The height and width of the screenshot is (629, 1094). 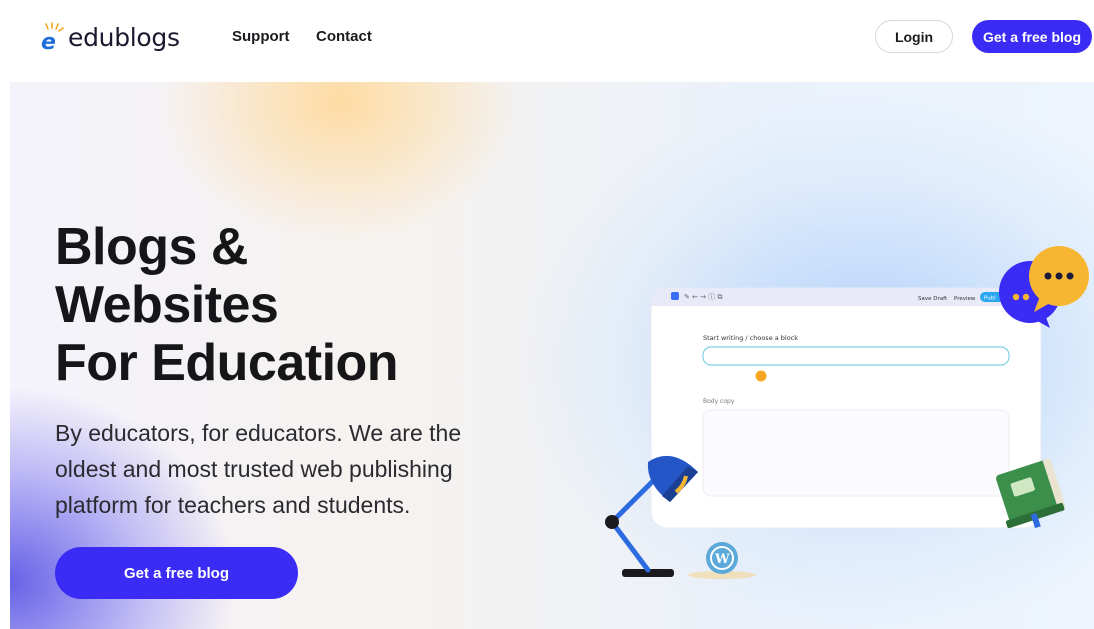 What do you see at coordinates (675, 296) in the screenshot?
I see `add-block-icon` at bounding box center [675, 296].